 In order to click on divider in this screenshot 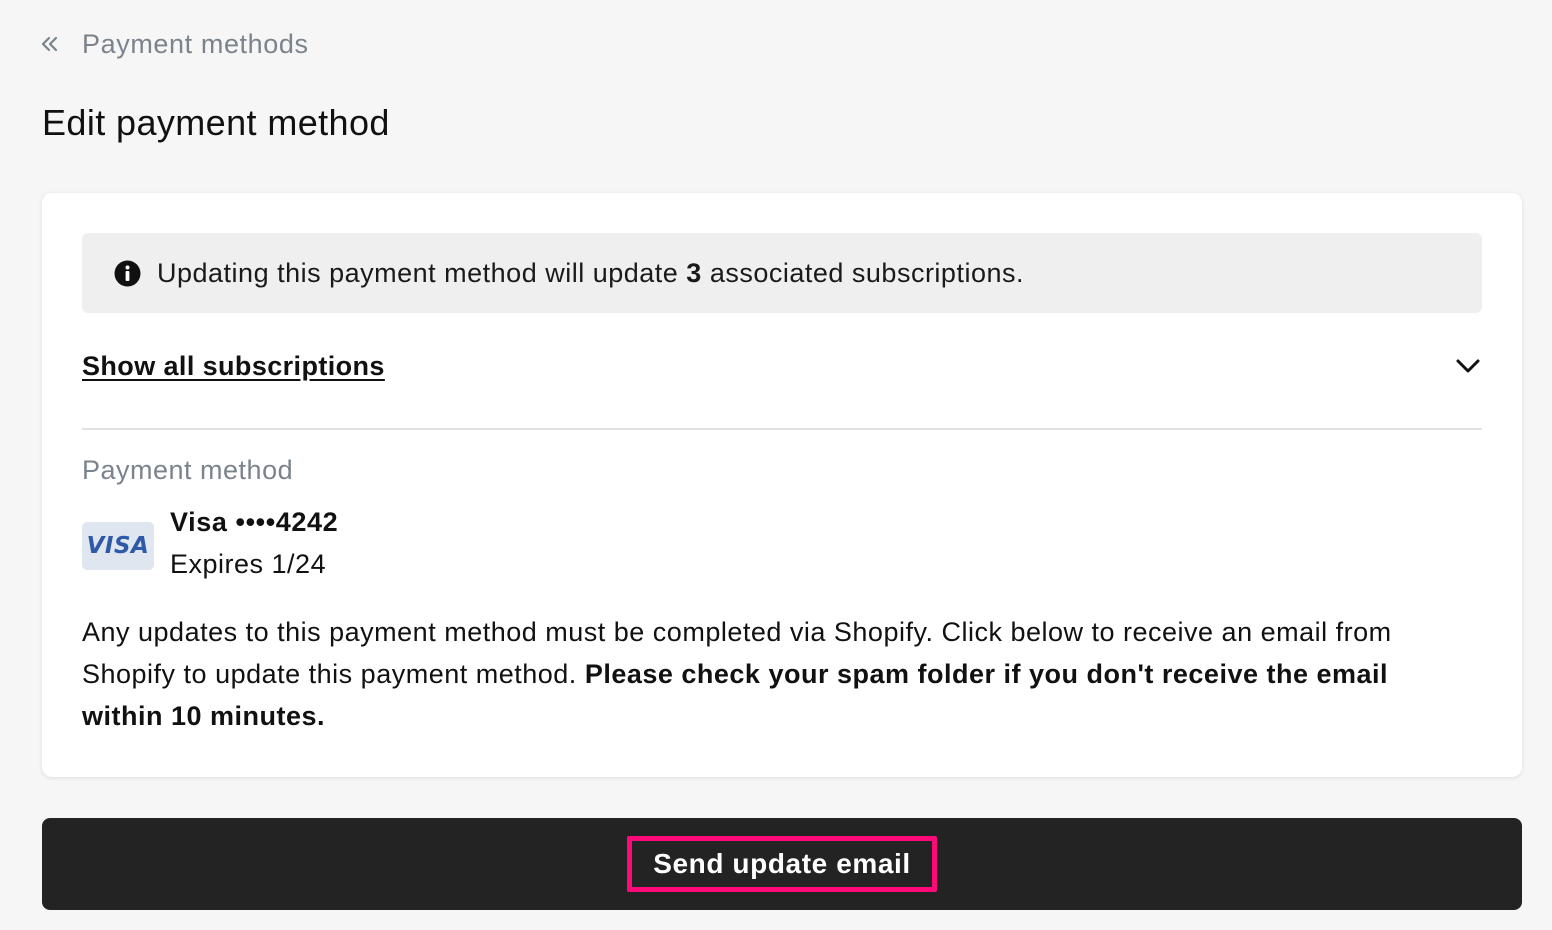, I will do `click(782, 429)`.